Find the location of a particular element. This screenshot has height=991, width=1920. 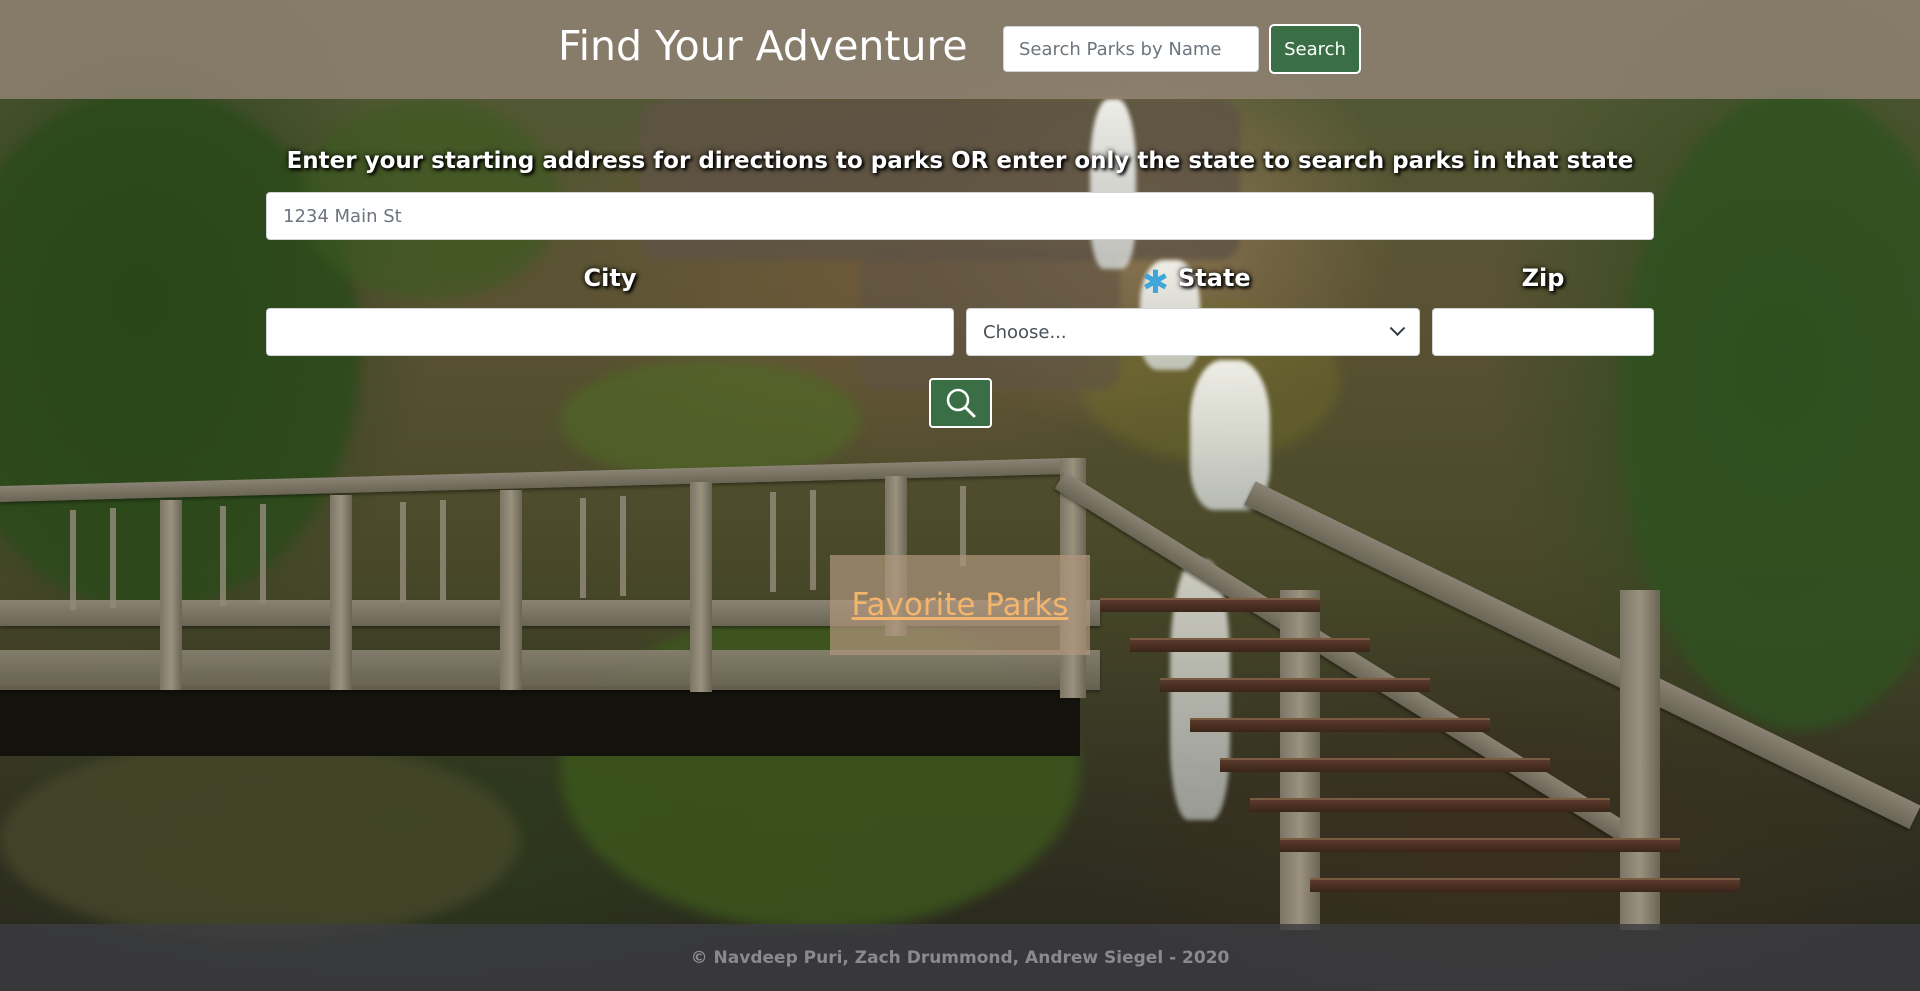

zip-input is located at coordinates (1543, 332).